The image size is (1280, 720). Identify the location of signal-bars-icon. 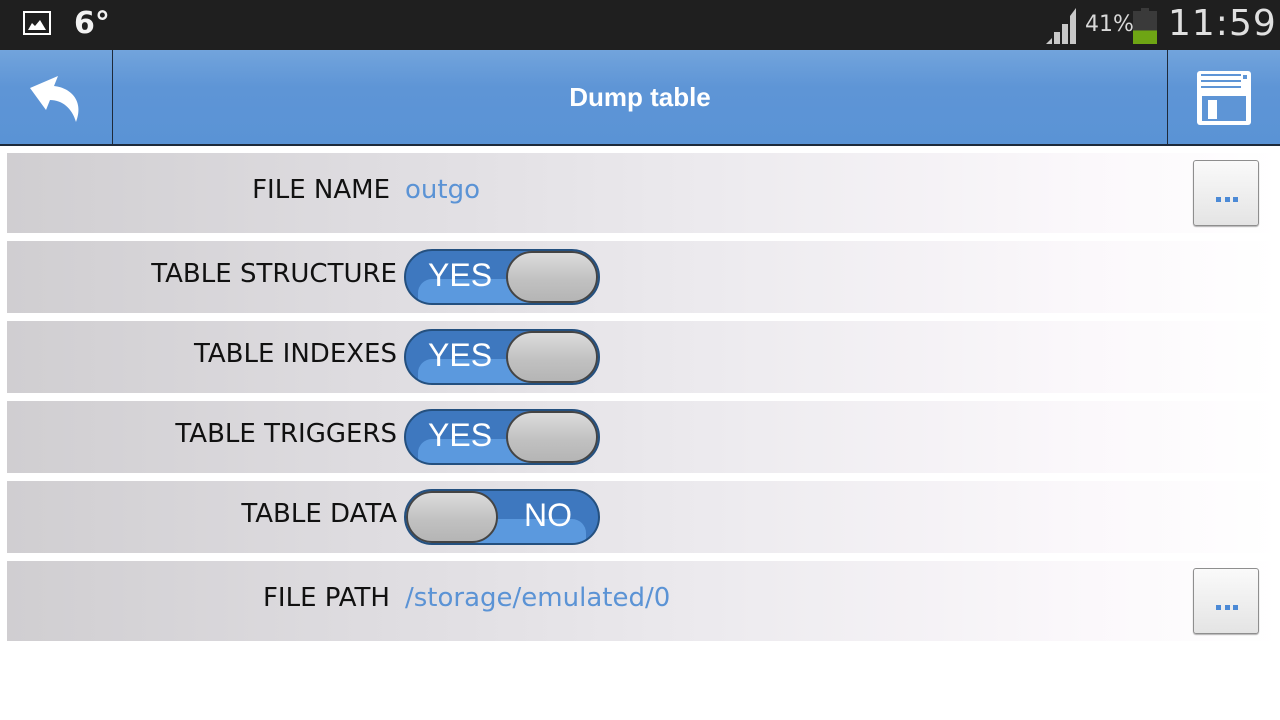
(1061, 26).